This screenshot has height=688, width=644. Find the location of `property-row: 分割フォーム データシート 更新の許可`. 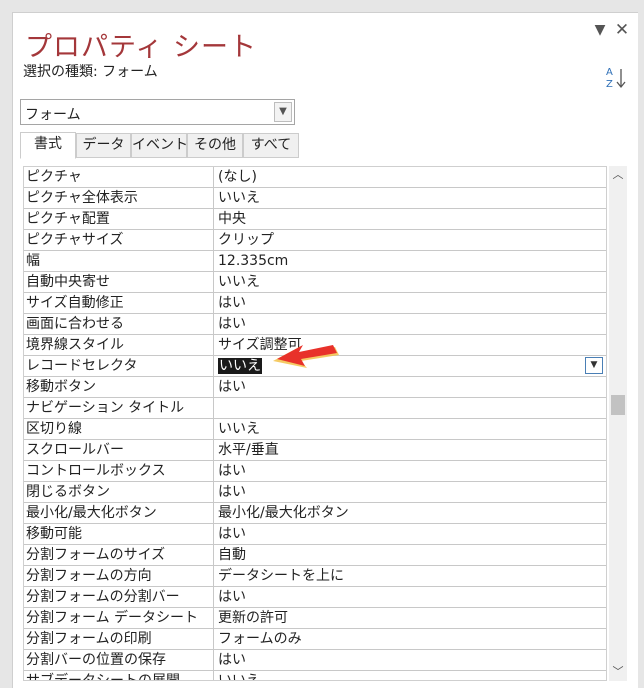

property-row: 分割フォーム データシート 更新の許可 is located at coordinates (315, 618).